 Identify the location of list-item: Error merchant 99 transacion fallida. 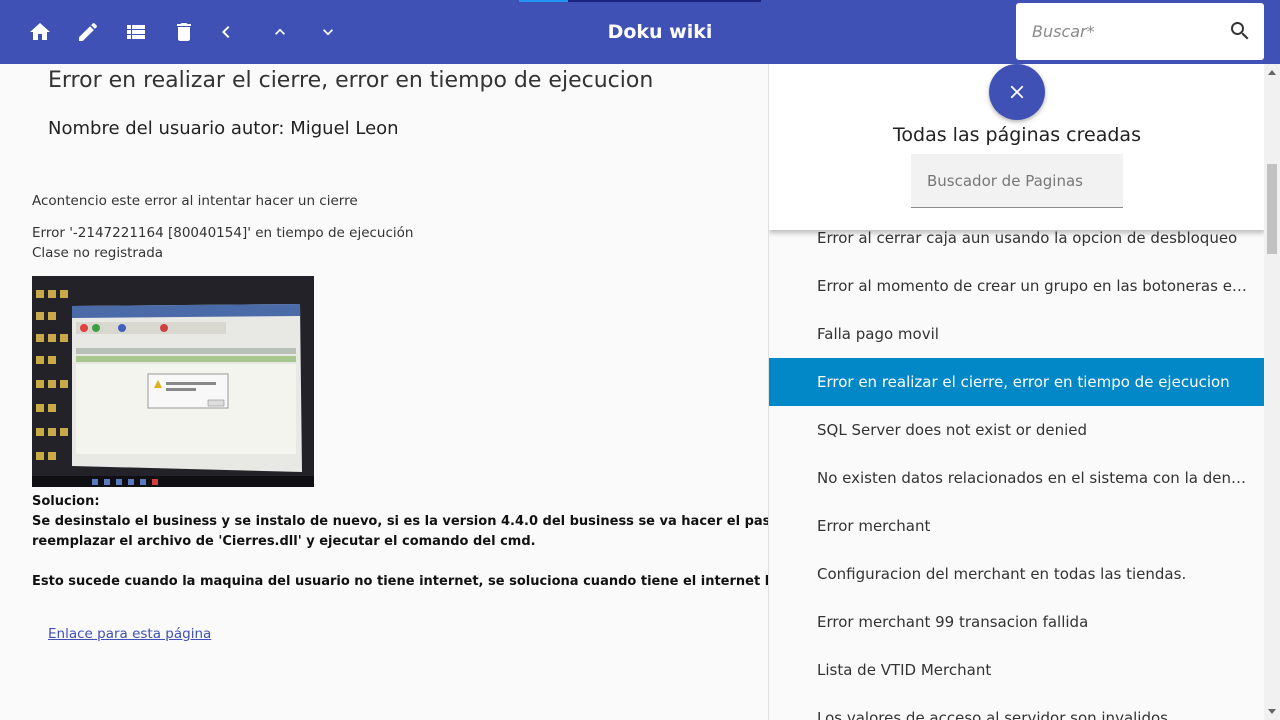
(1016, 622).